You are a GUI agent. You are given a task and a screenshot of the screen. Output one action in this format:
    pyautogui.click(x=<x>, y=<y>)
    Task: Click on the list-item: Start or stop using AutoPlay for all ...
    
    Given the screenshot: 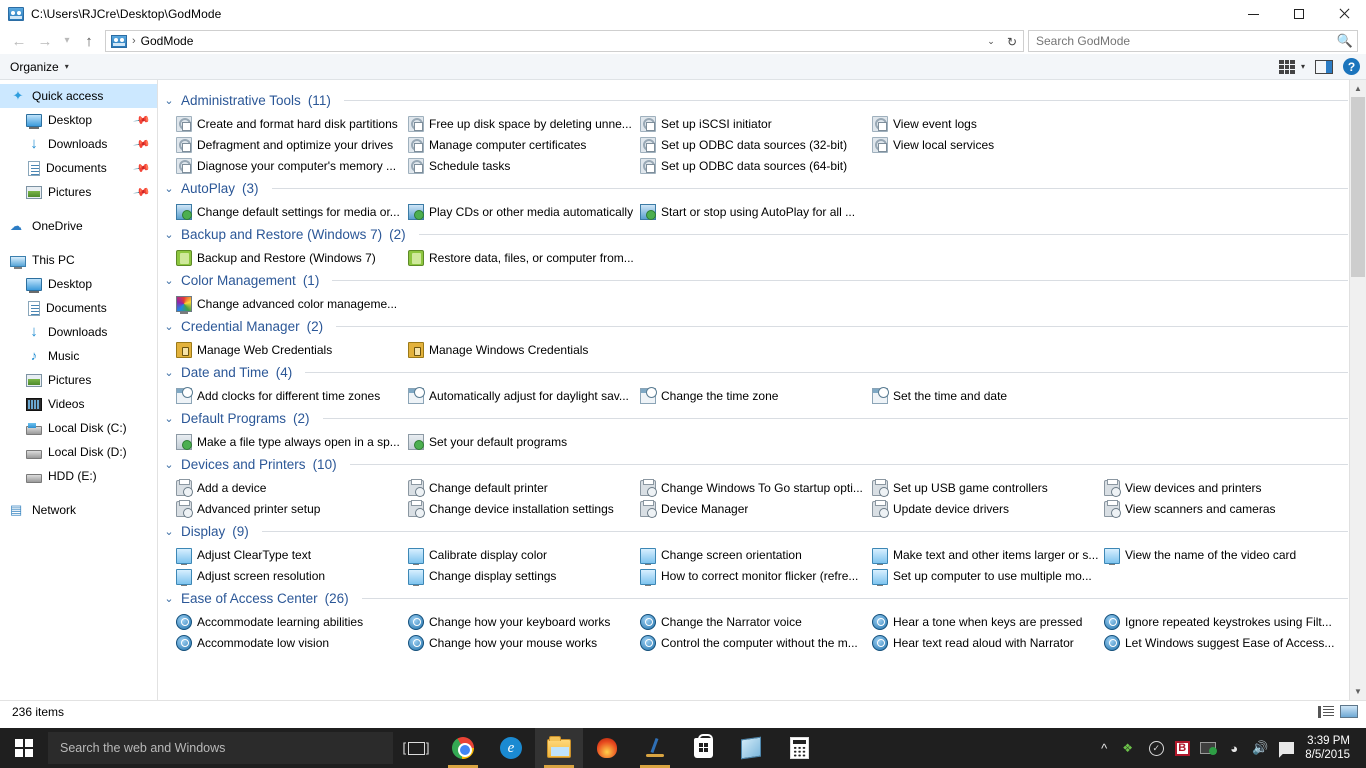 What is the action you would take?
    pyautogui.click(x=756, y=211)
    